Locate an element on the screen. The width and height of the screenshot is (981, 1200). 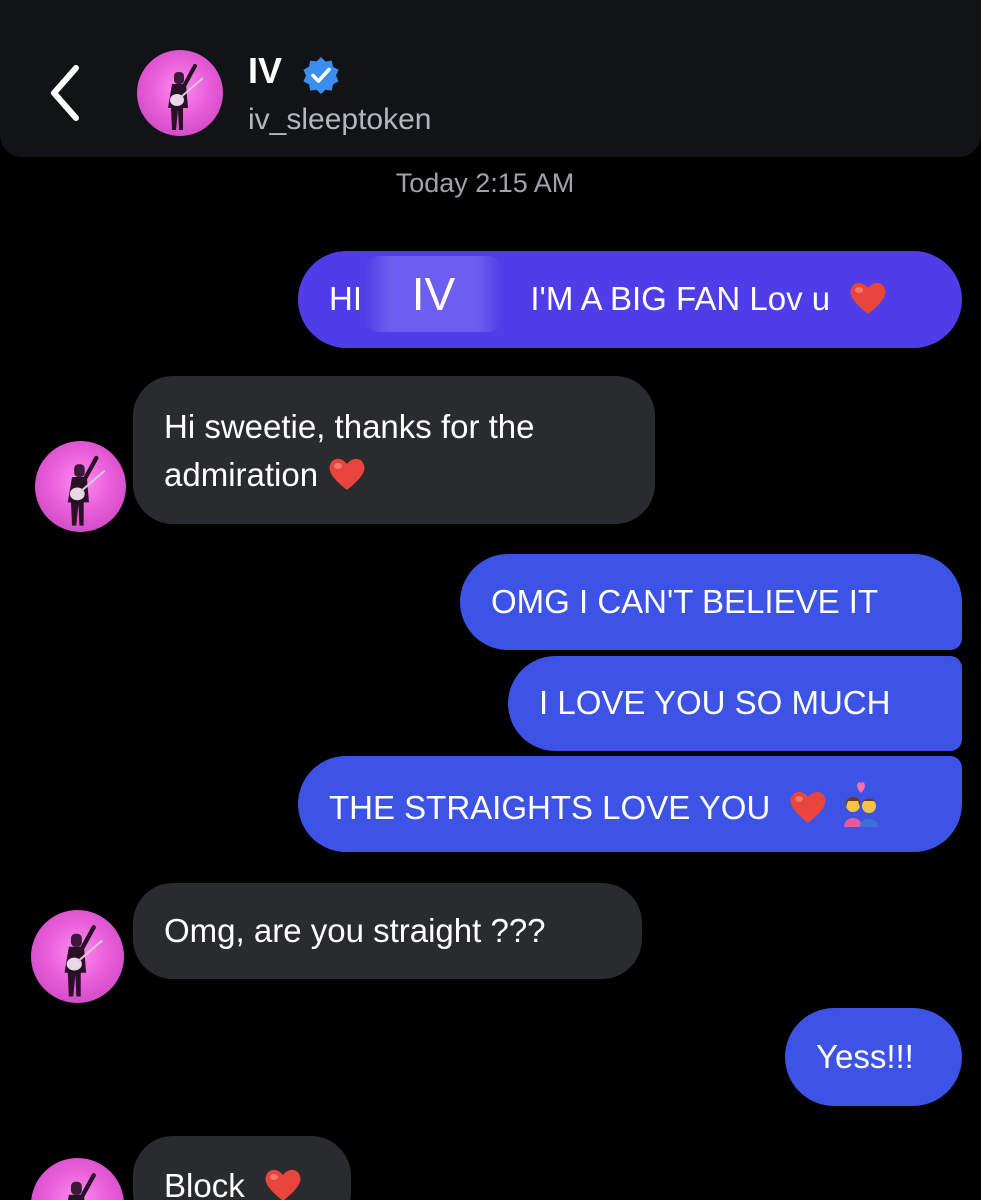
redaction-label: IV is located at coordinates (433, 294).